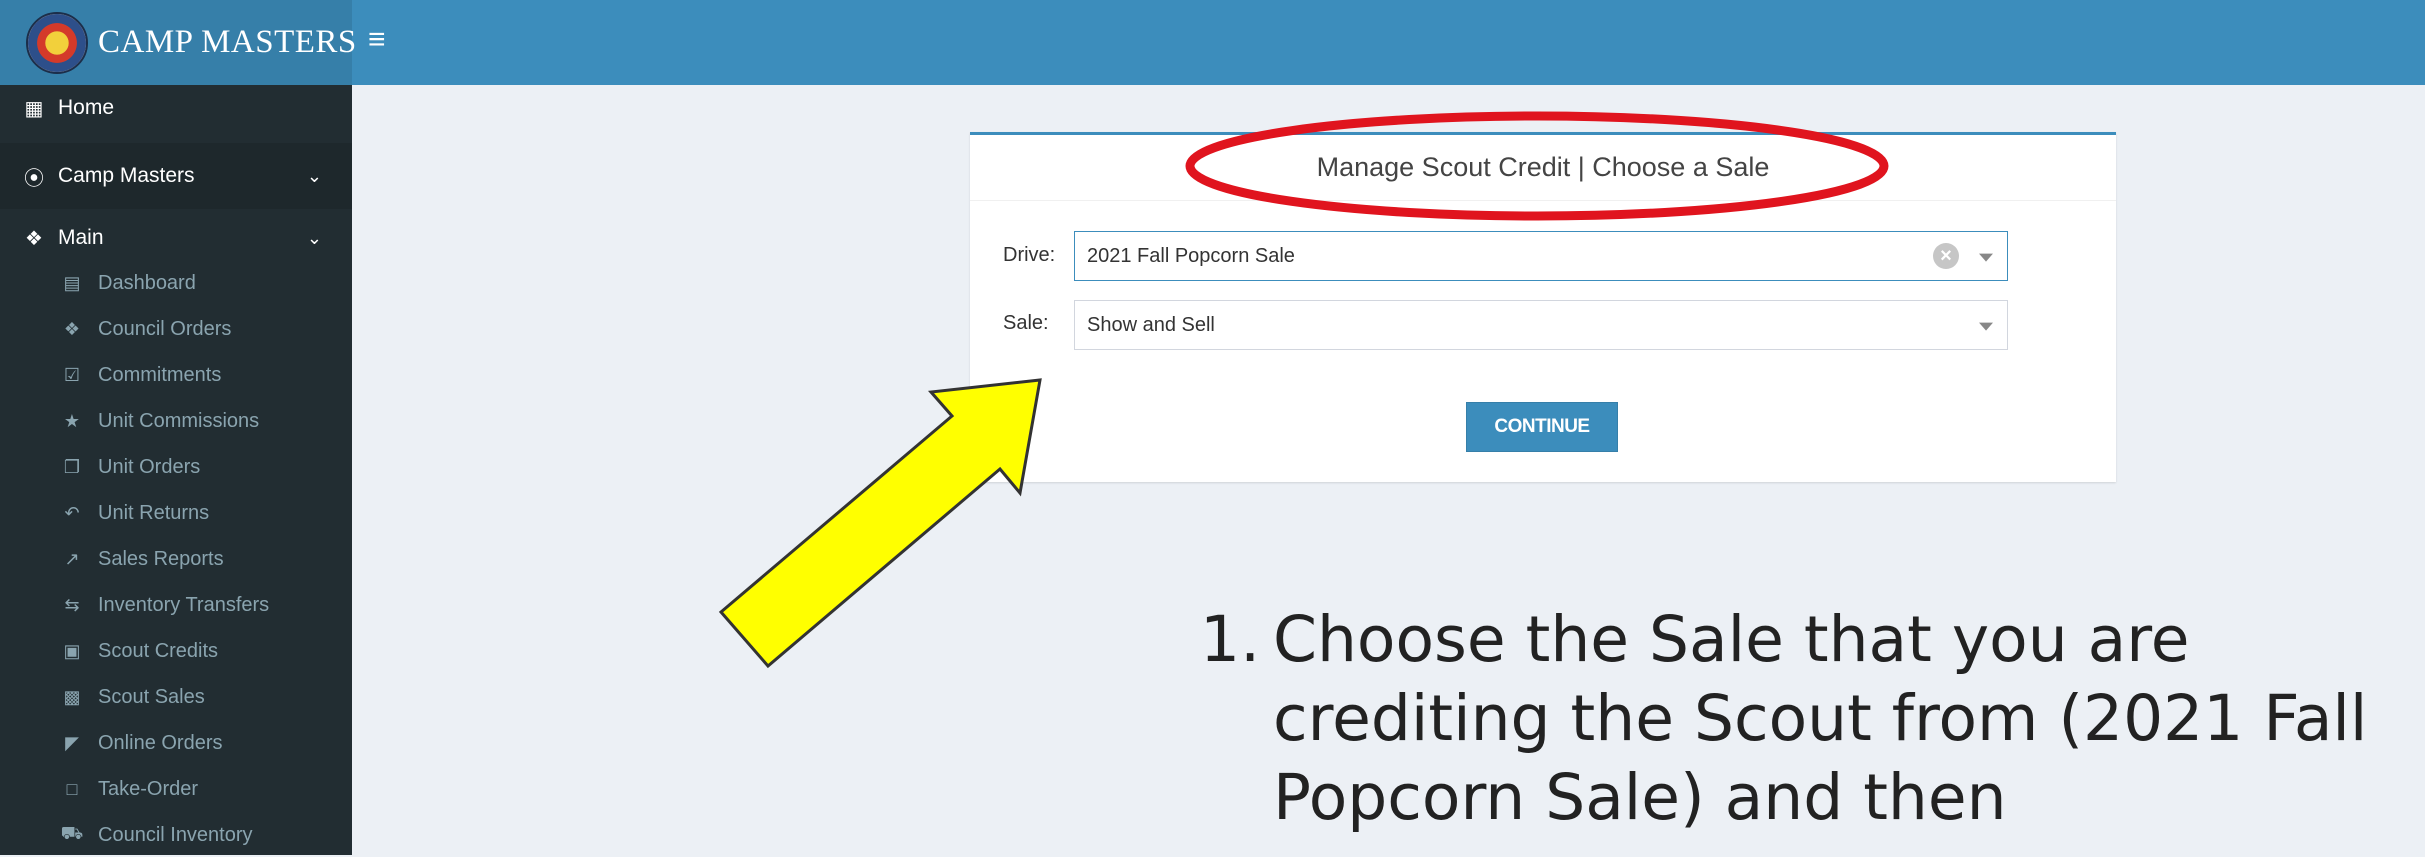  Describe the element at coordinates (1191, 255) in the screenshot. I see `drive-select-value: 2021 Fall Popcorn Sale` at that location.